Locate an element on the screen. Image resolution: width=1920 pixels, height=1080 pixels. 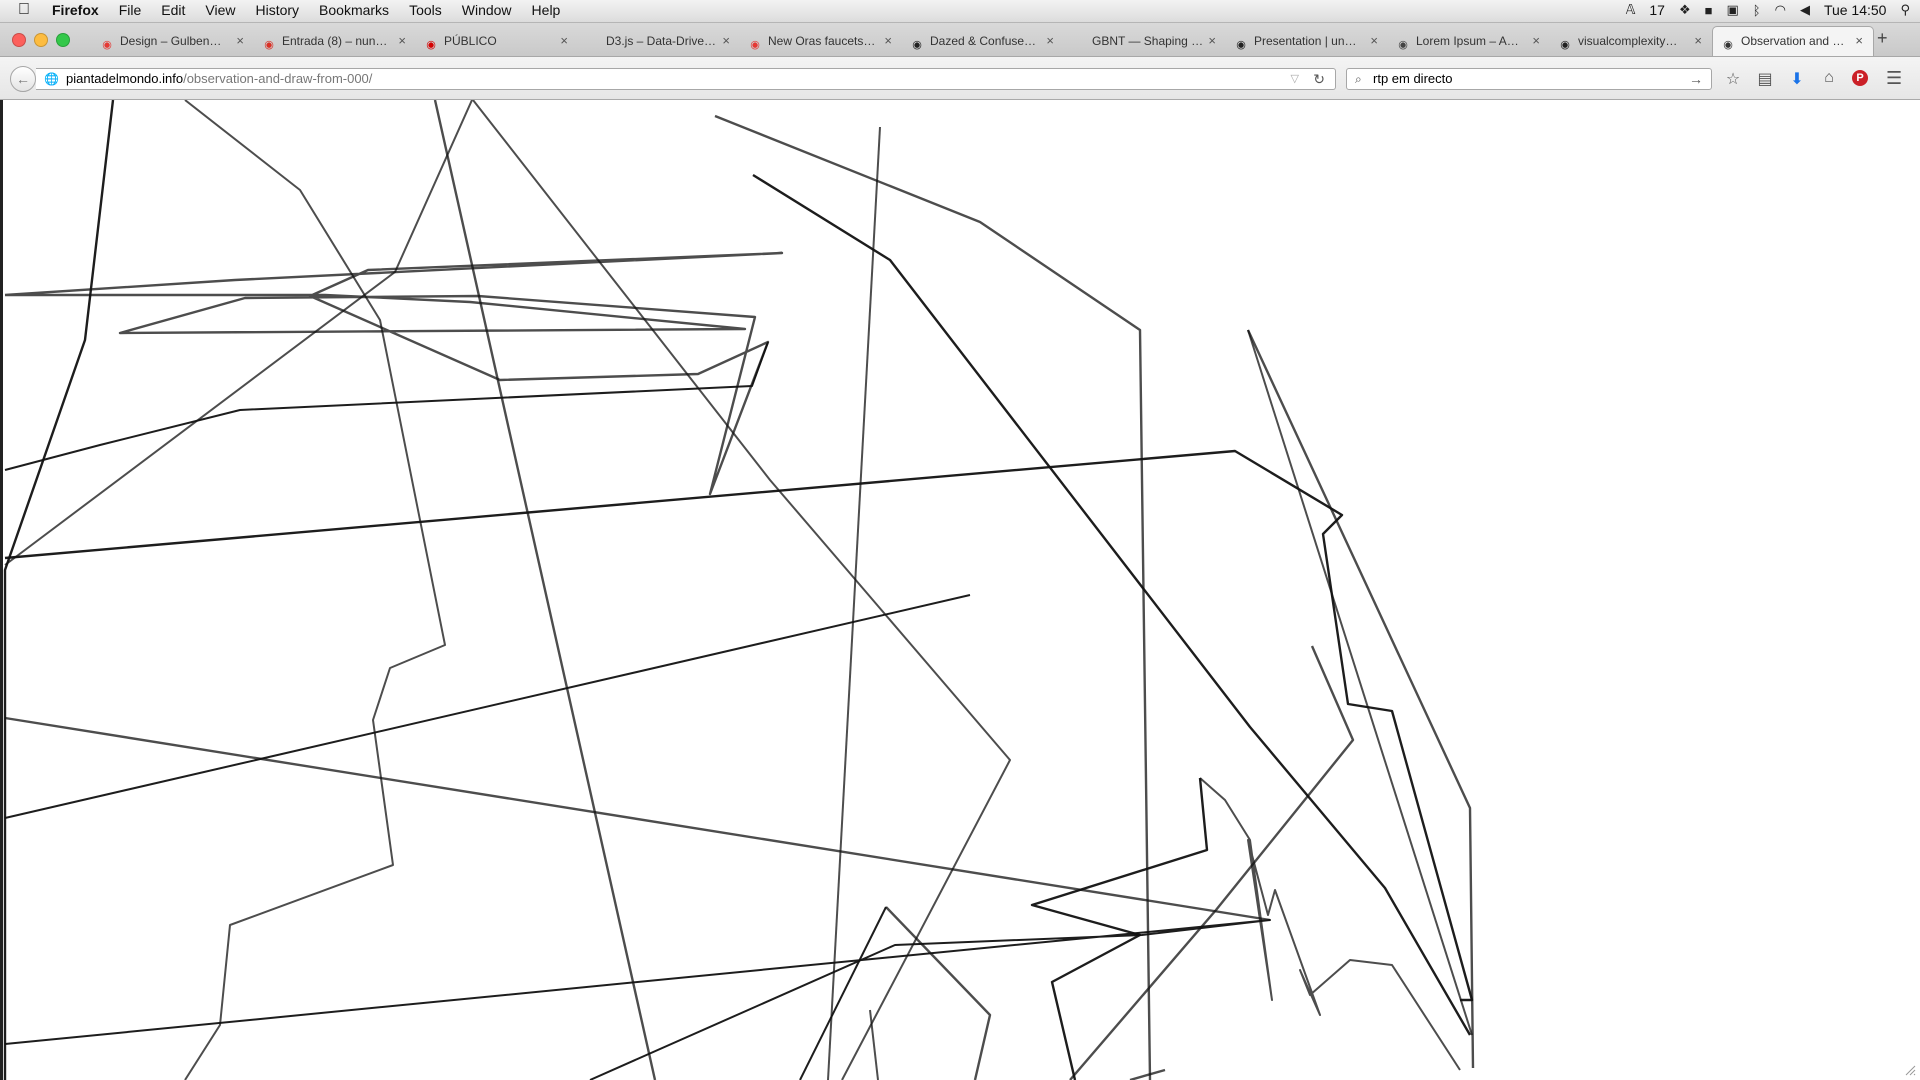
window-resize-grip-icon is located at coordinates (1910, 1070).